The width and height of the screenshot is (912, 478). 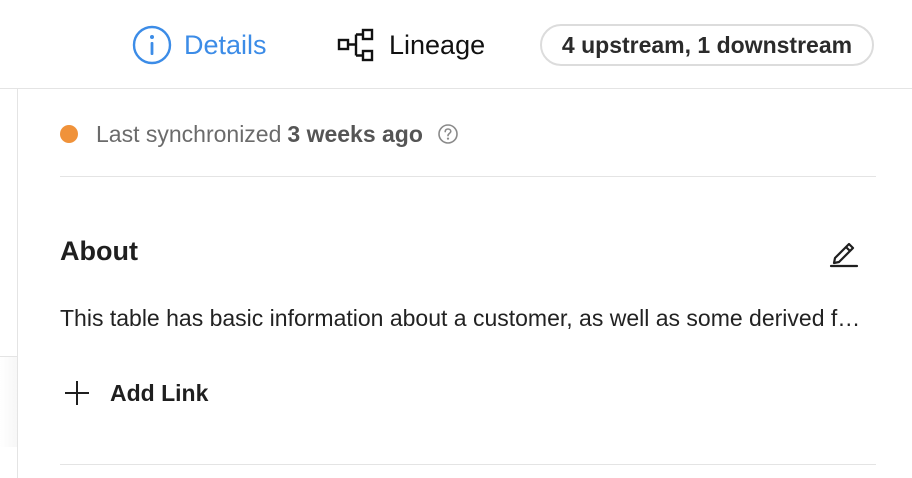 I want to click on help-circle-icon, so click(x=448, y=134).